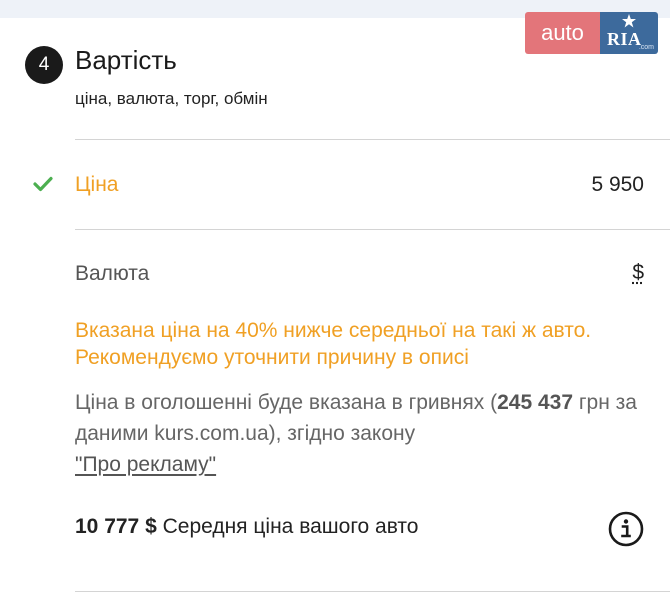 Image resolution: width=670 pixels, height=600 pixels. Describe the element at coordinates (535, 402) in the screenshot. I see `conversion-amount: 245 437` at that location.